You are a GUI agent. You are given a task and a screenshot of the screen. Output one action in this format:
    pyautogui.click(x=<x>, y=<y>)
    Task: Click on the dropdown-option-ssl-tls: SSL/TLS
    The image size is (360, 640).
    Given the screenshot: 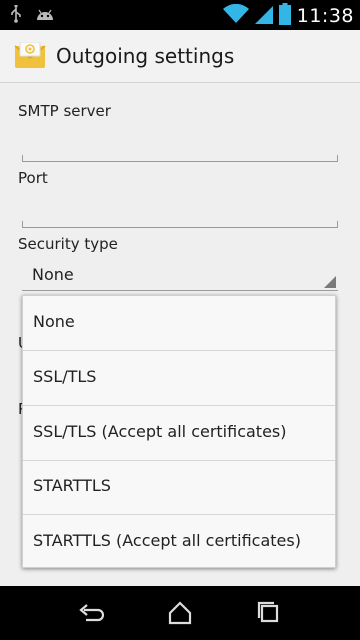 What is the action you would take?
    pyautogui.click(x=179, y=378)
    